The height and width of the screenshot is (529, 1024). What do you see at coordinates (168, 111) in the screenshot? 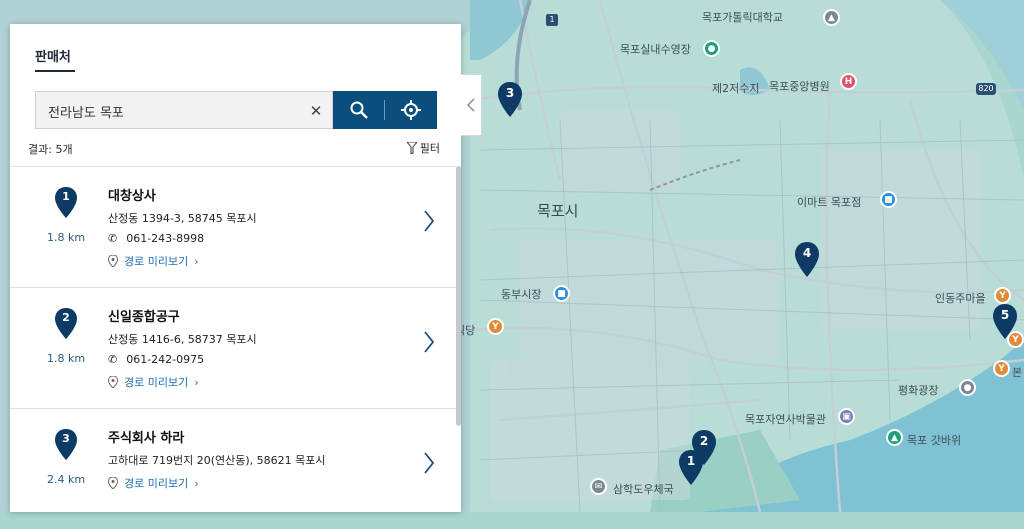
I see `search-input` at bounding box center [168, 111].